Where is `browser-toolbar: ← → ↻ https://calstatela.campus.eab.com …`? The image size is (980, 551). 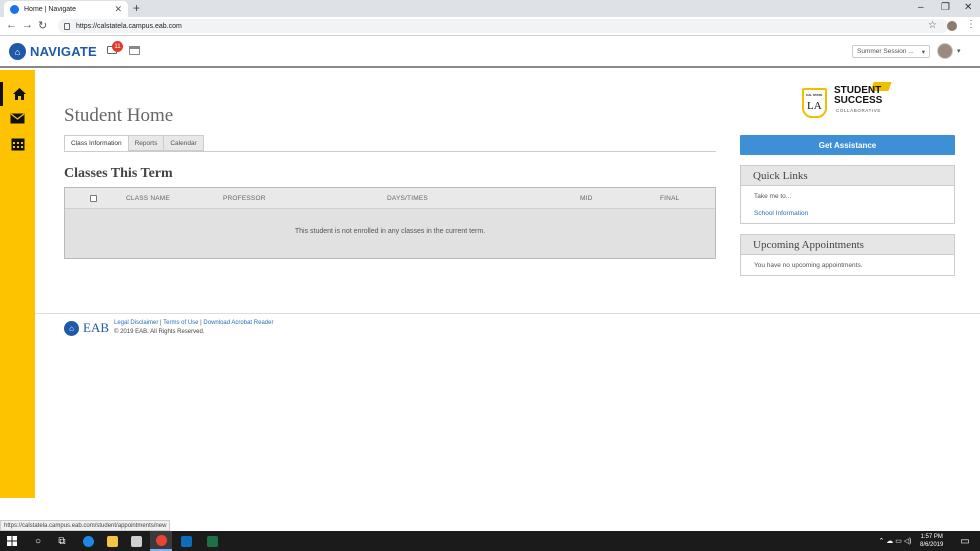 browser-toolbar: ← → ↻ https://calstatela.campus.eab.com … is located at coordinates (490, 26).